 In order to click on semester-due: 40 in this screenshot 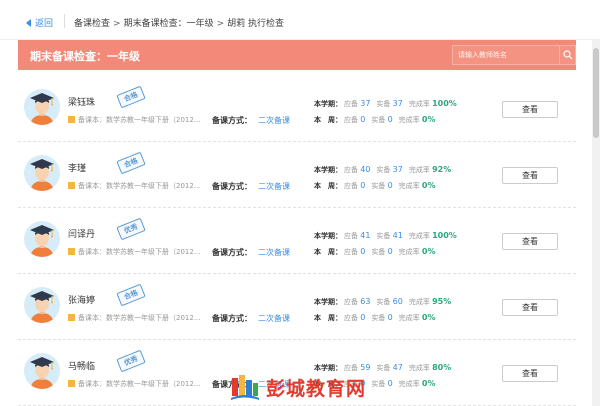, I will do `click(365, 169)`.